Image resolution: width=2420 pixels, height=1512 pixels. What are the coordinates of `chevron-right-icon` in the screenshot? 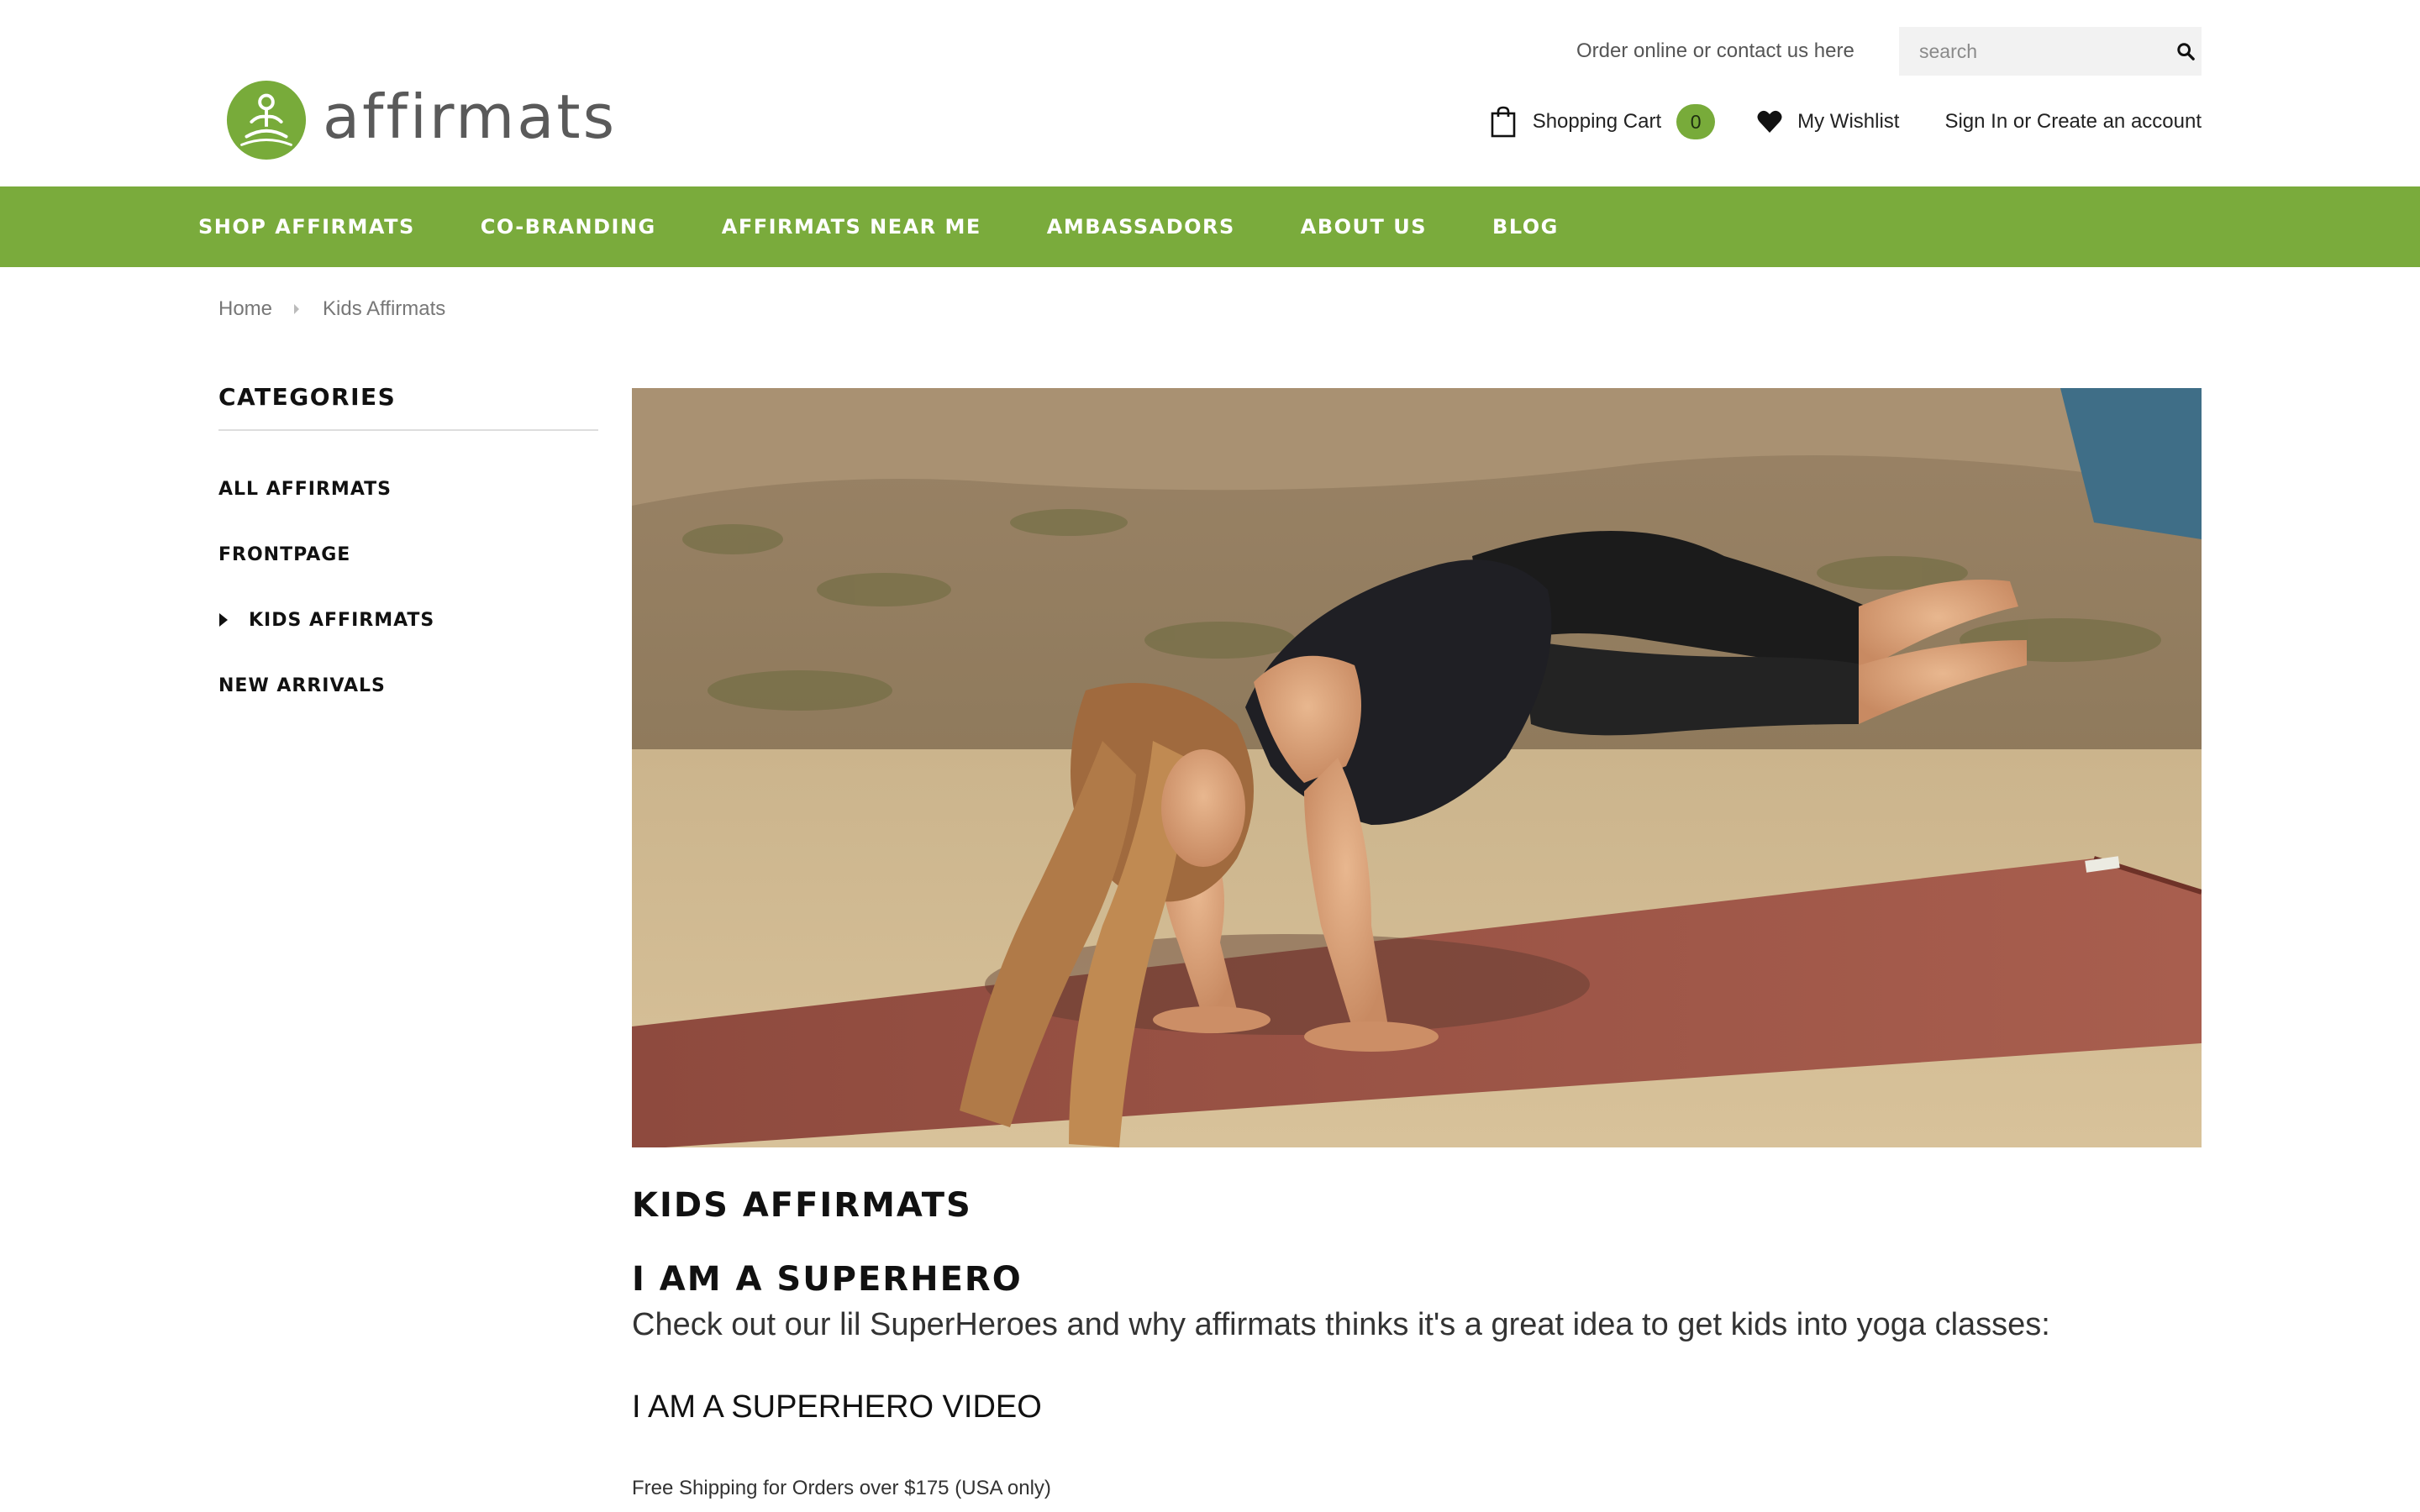 It's located at (297, 309).